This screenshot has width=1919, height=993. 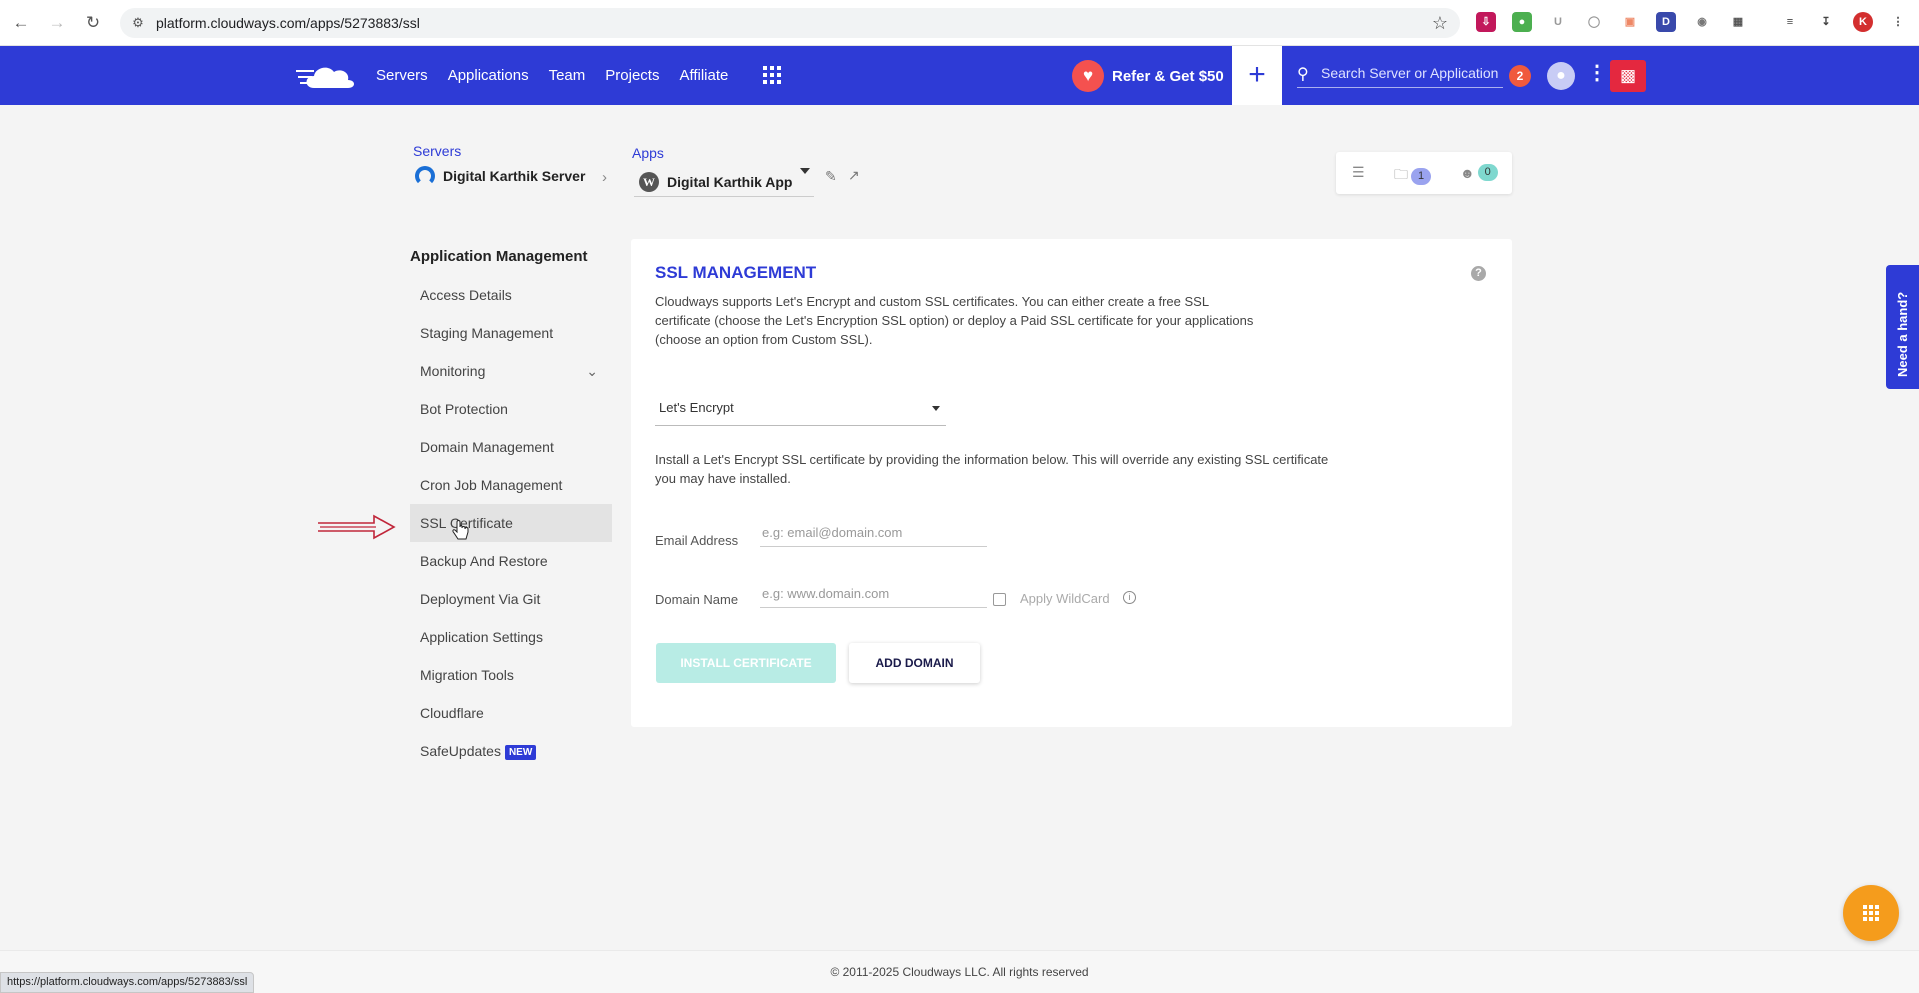 I want to click on edit-icon: ✎, so click(x=831, y=176).